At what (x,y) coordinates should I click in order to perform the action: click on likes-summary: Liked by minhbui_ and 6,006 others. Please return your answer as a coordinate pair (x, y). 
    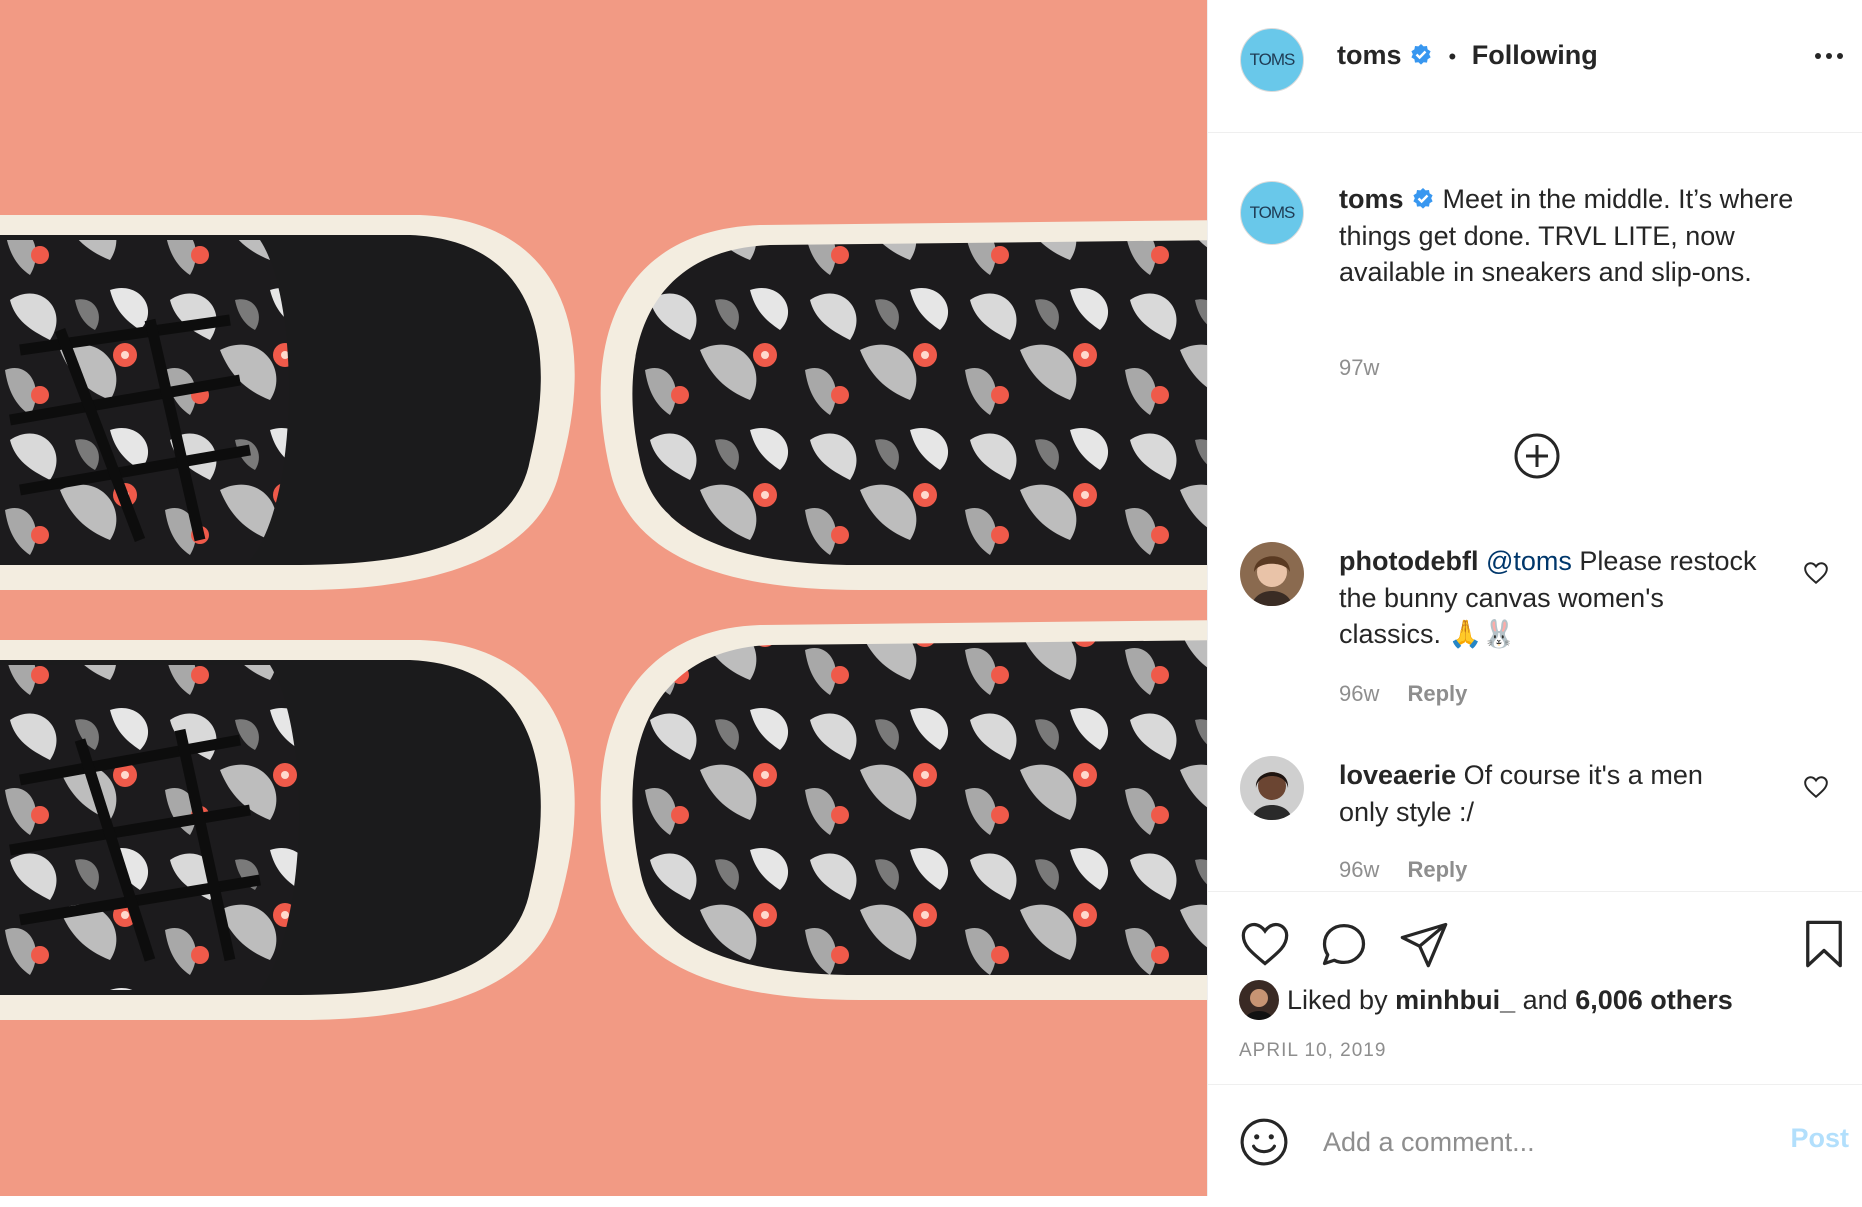
    Looking at the image, I should click on (1486, 1000).